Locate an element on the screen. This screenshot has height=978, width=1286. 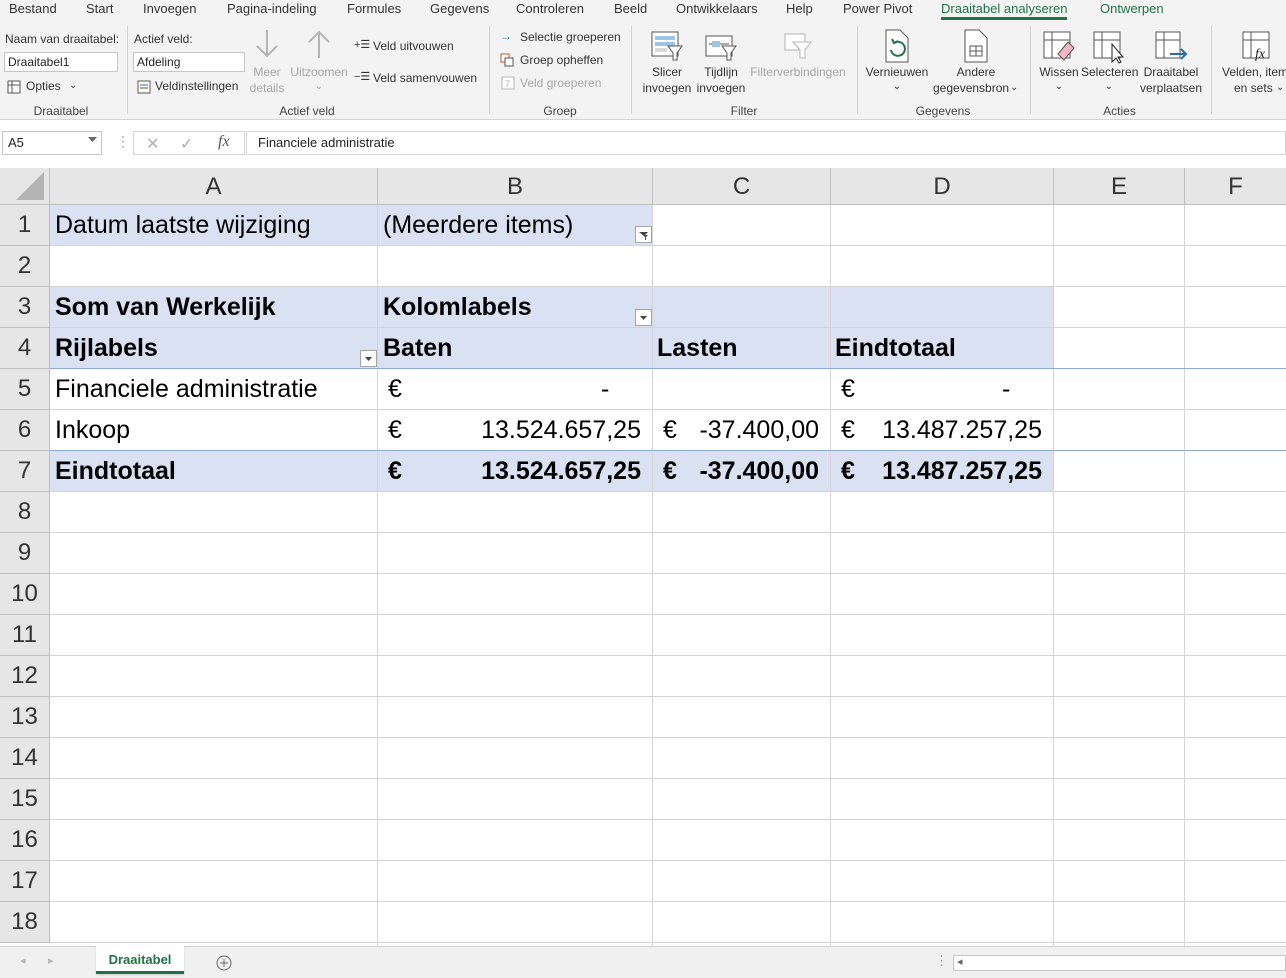
select-button: Selecteren ⌄ is located at coordinates (1109, 65).